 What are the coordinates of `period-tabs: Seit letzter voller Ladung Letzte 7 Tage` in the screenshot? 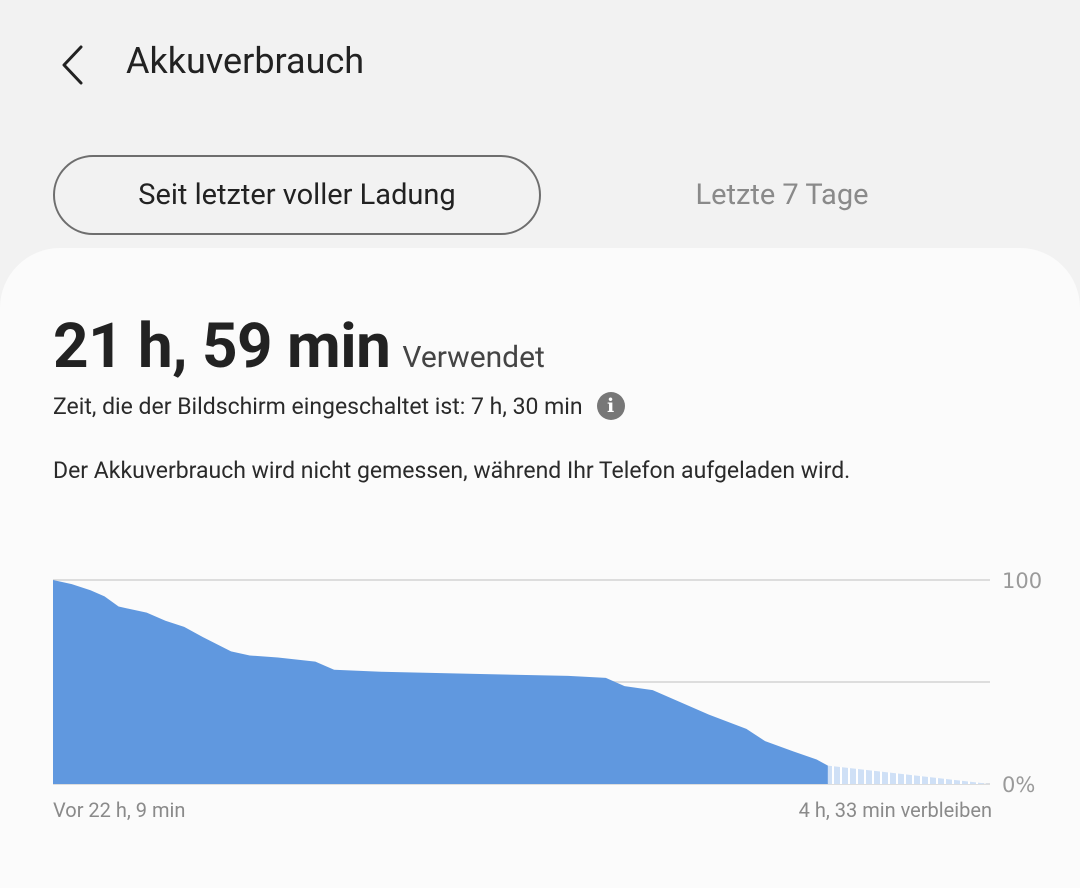 It's located at (543, 195).